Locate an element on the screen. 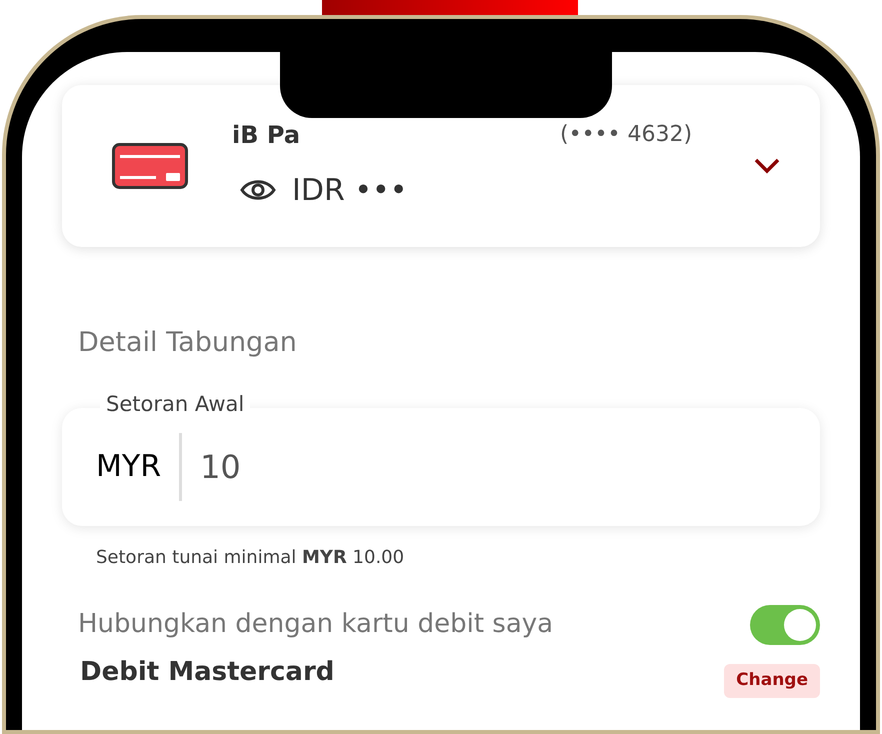 The image size is (882, 734). amount-value: 10 is located at coordinates (220, 467).